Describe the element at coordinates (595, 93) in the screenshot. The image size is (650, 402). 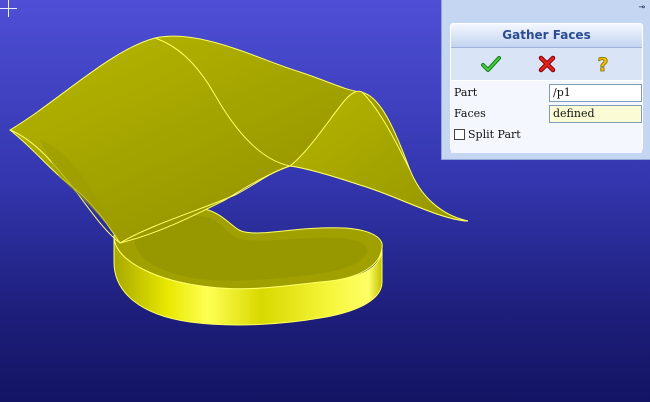
I see `part-field: /p1` at that location.